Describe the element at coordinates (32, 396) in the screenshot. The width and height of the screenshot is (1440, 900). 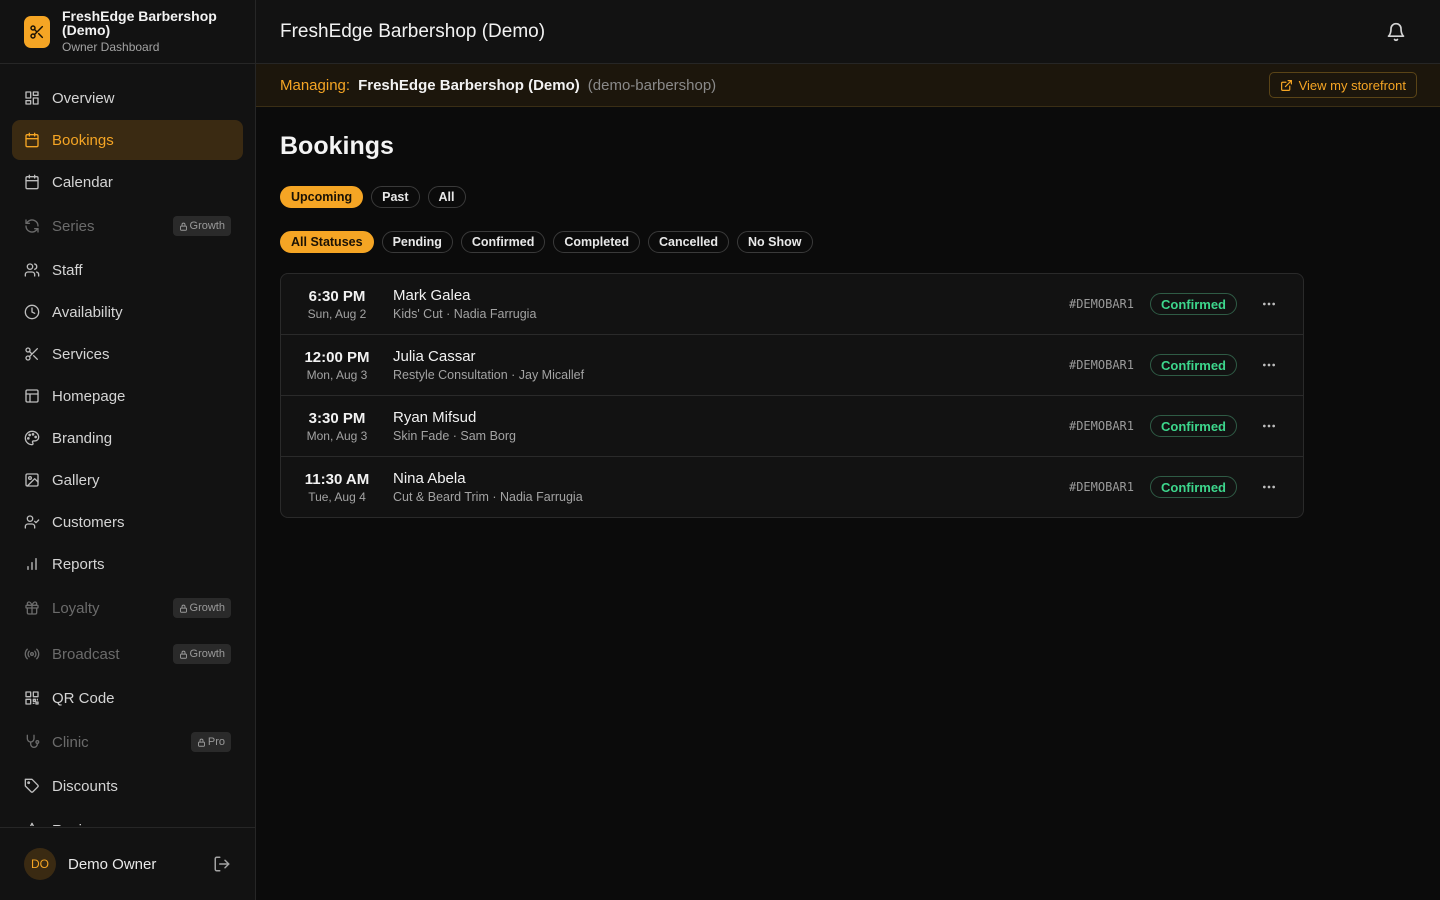
I see `layout-icon` at that location.